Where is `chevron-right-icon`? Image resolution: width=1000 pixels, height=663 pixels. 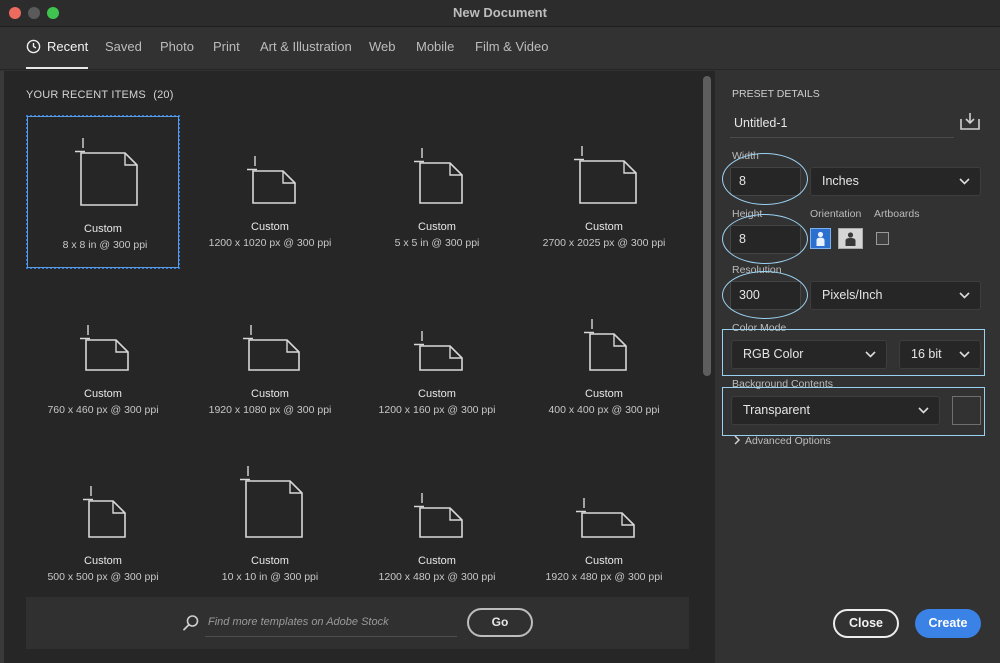 chevron-right-icon is located at coordinates (737, 440).